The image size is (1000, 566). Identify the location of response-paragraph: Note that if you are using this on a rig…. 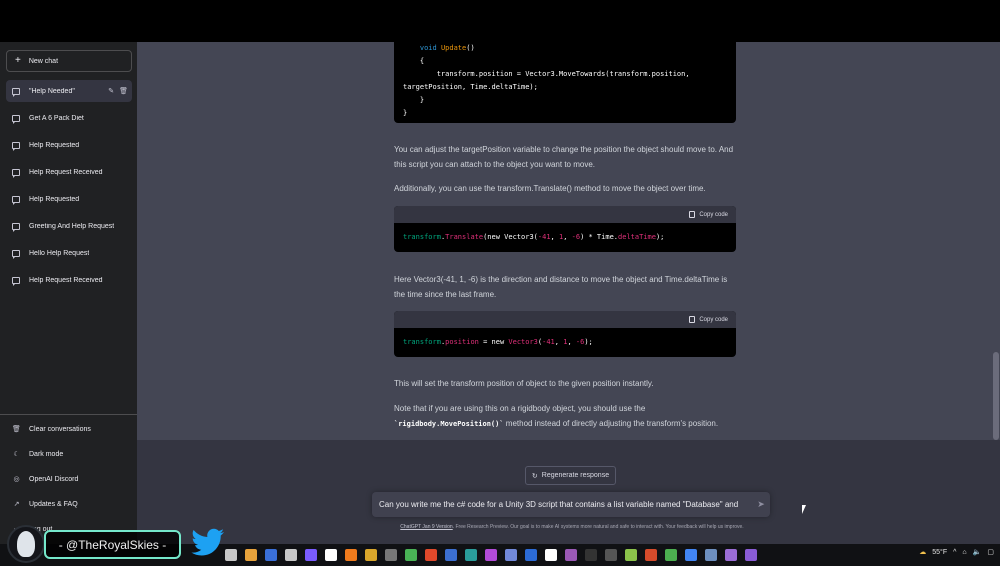
(566, 416).